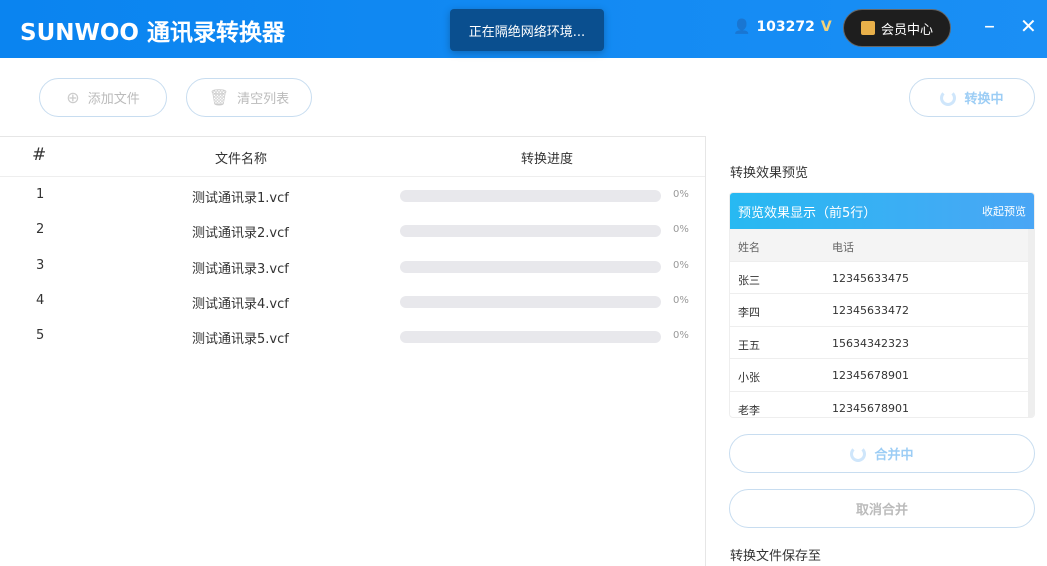  I want to click on file-name: 测试通讯录2.vcf, so click(240, 234).